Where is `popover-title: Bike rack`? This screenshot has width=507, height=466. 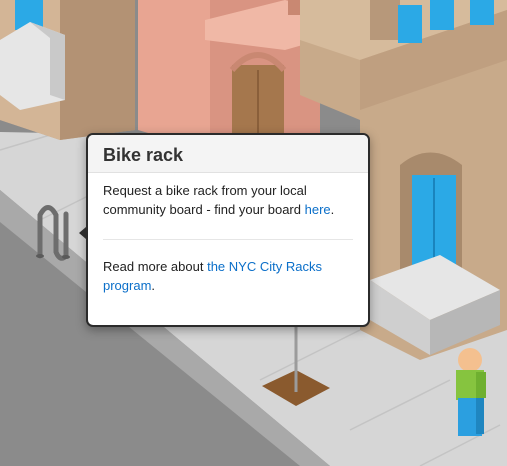
popover-title: Bike rack is located at coordinates (143, 155).